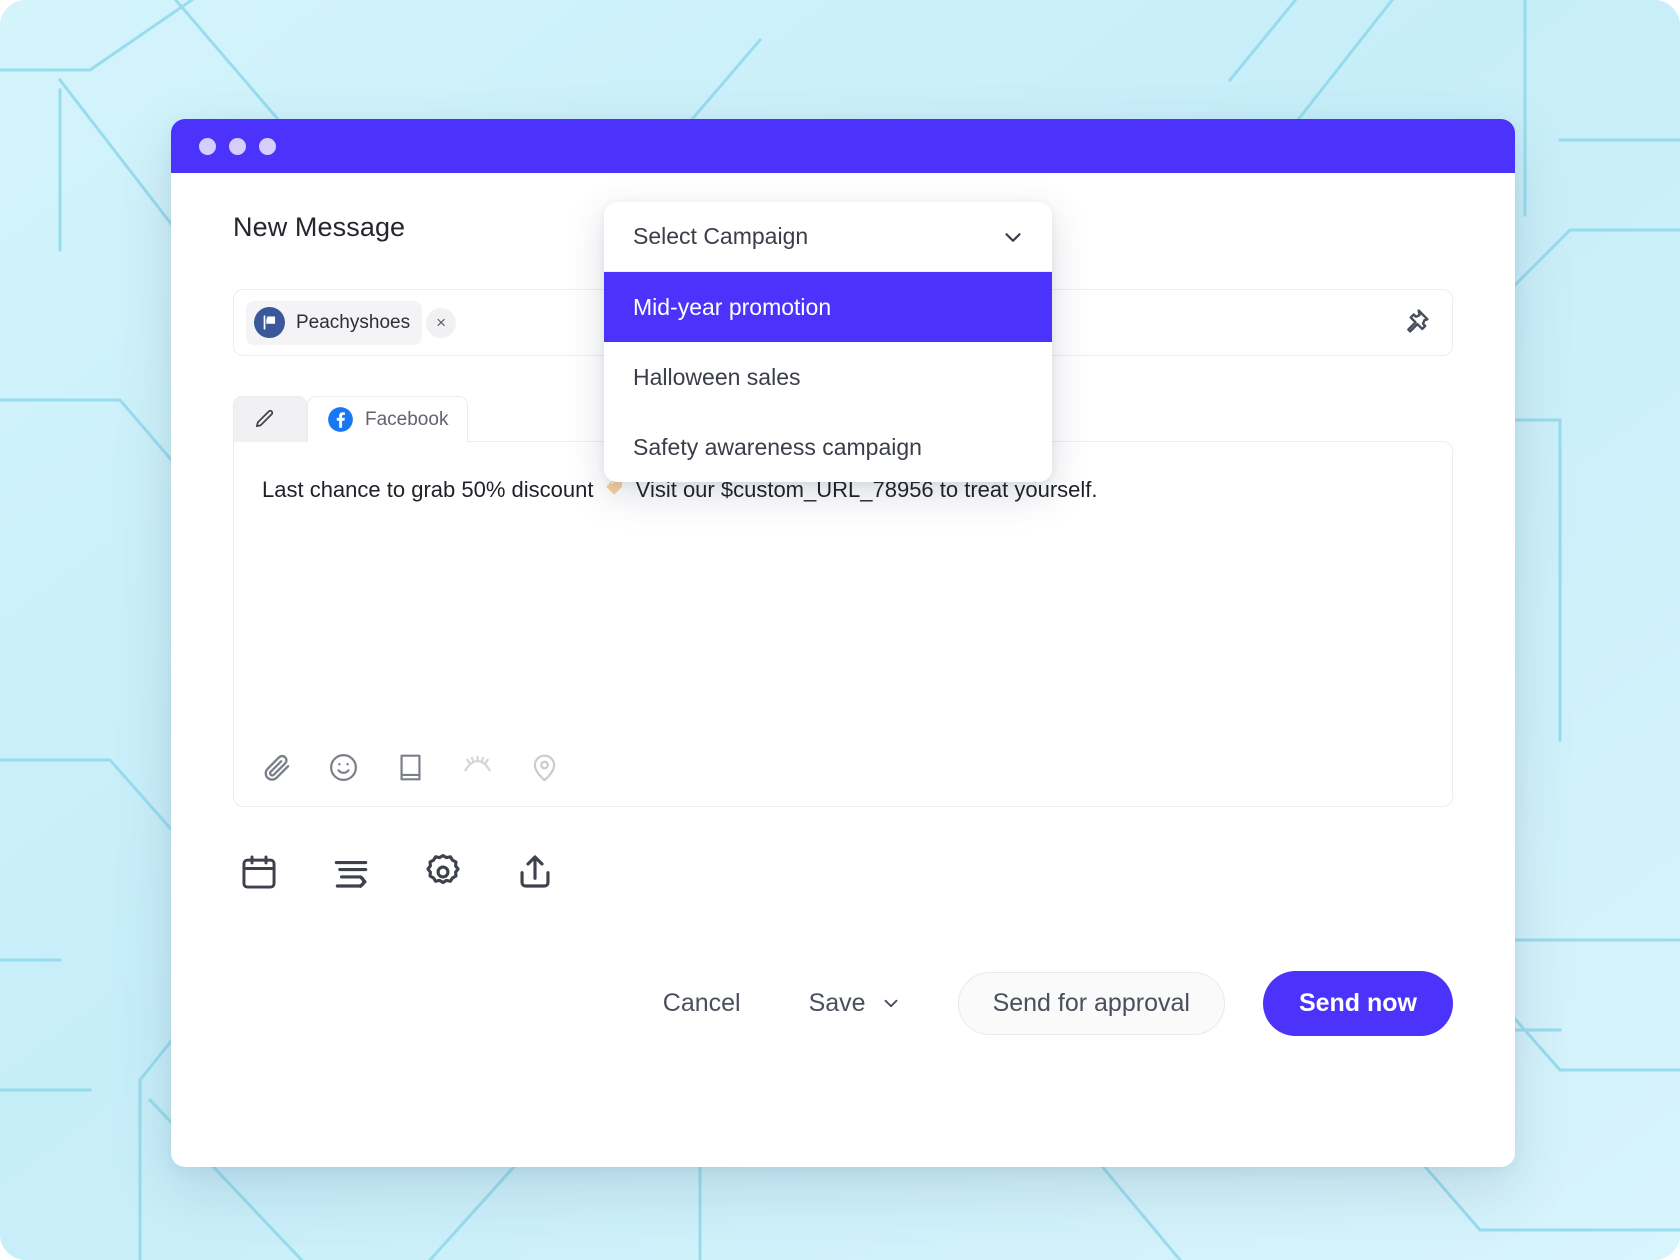  Describe the element at coordinates (843, 872) in the screenshot. I see `action-icon-row` at that location.